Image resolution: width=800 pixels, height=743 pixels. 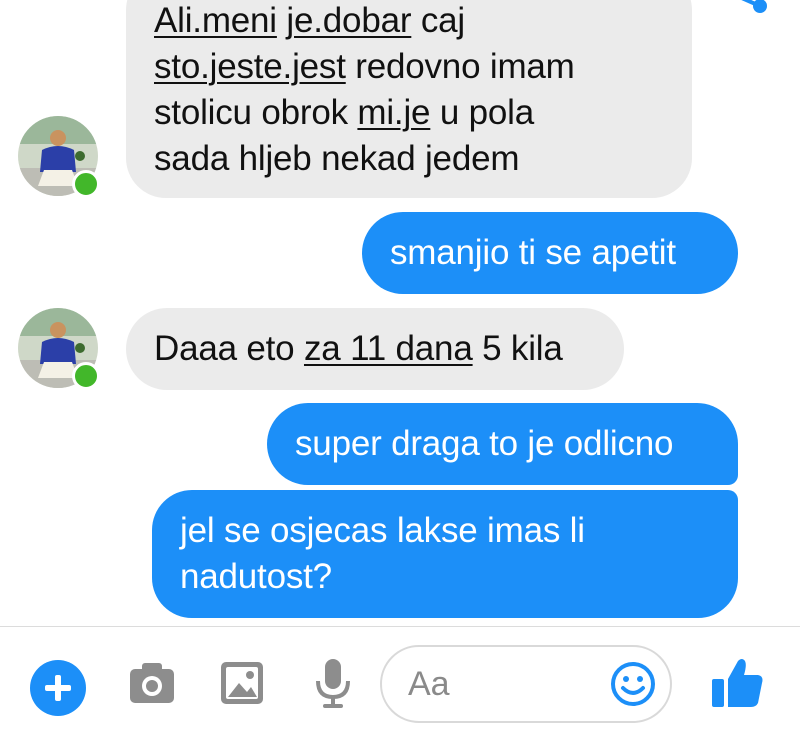 What do you see at coordinates (394, 112) in the screenshot?
I see `underlined-text: mi.je` at bounding box center [394, 112].